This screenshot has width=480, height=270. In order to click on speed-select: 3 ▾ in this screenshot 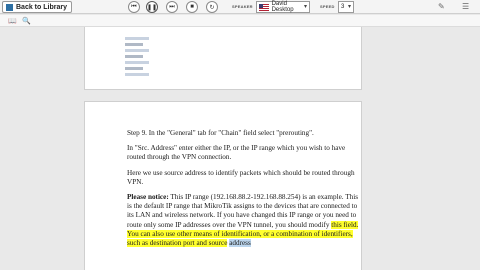, I will do `click(346, 7)`.